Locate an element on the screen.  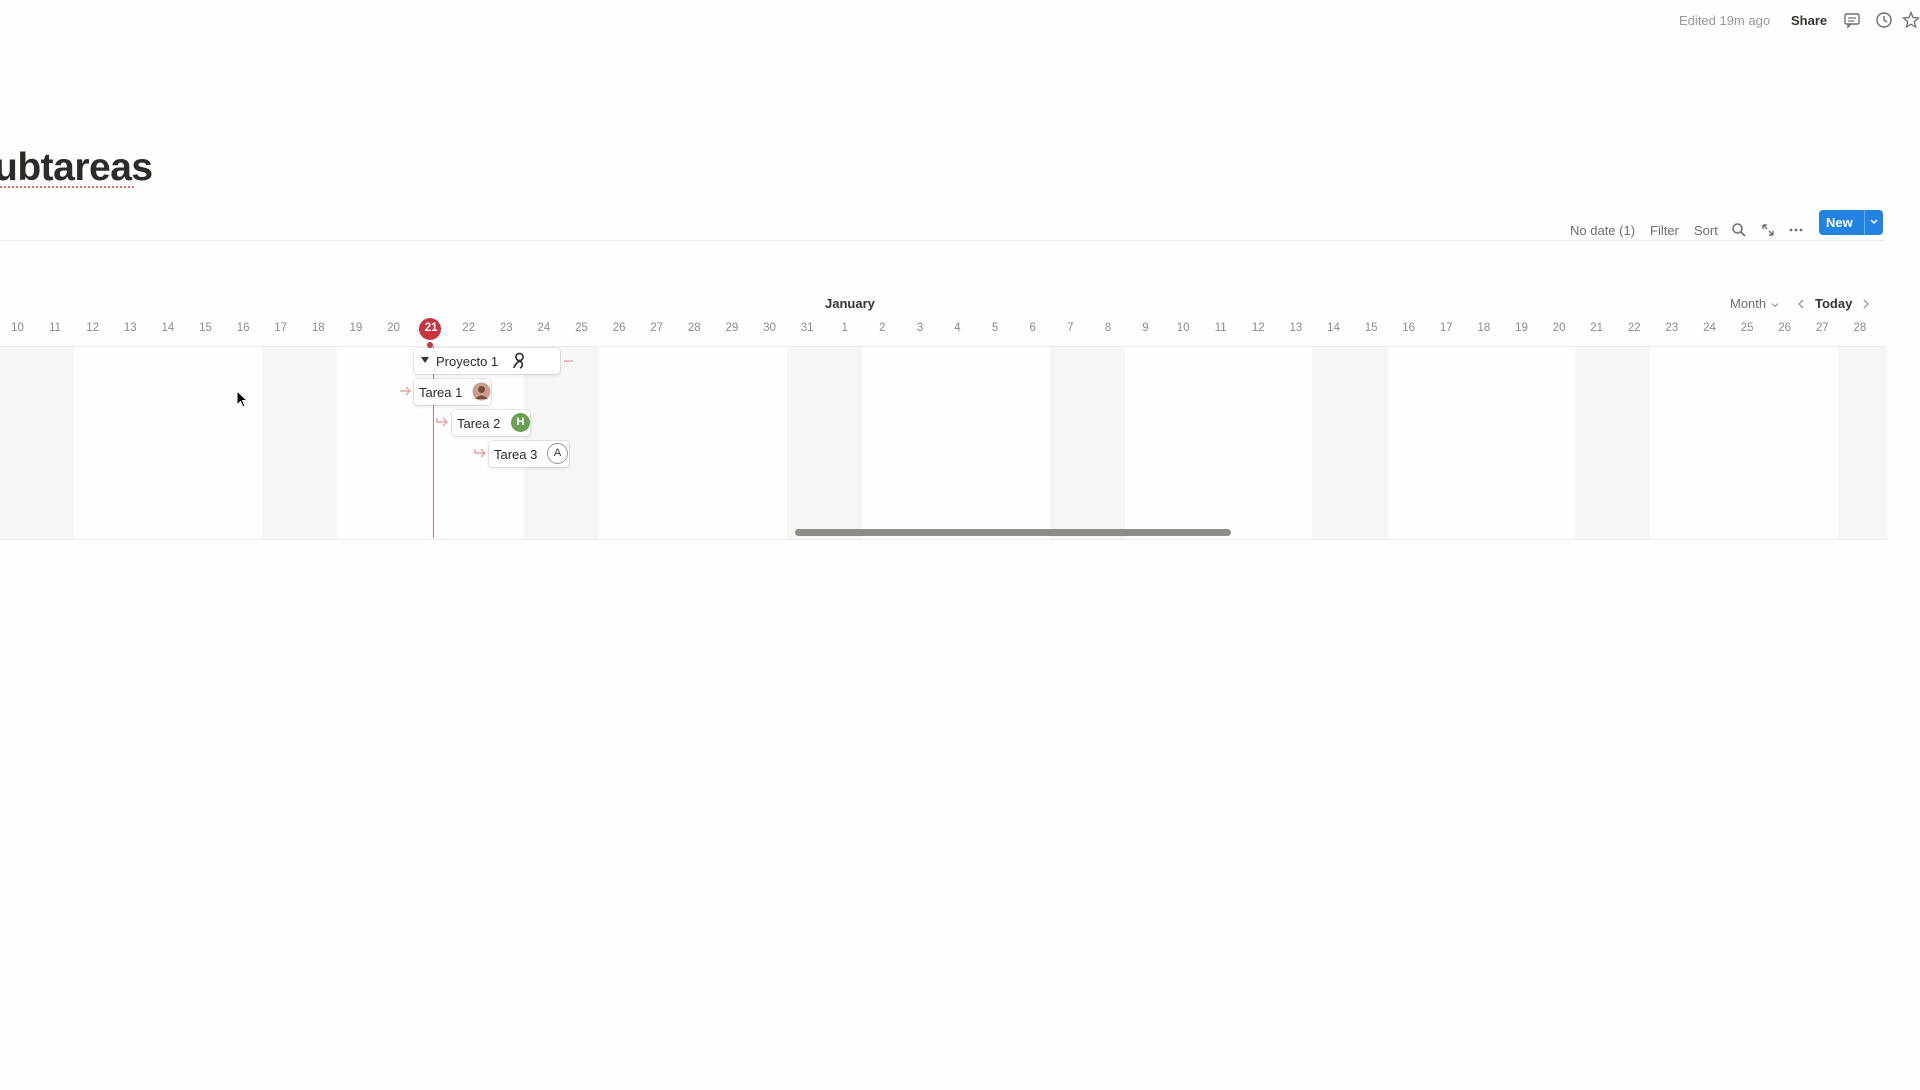
prev-arrow-icon is located at coordinates (1801, 304).